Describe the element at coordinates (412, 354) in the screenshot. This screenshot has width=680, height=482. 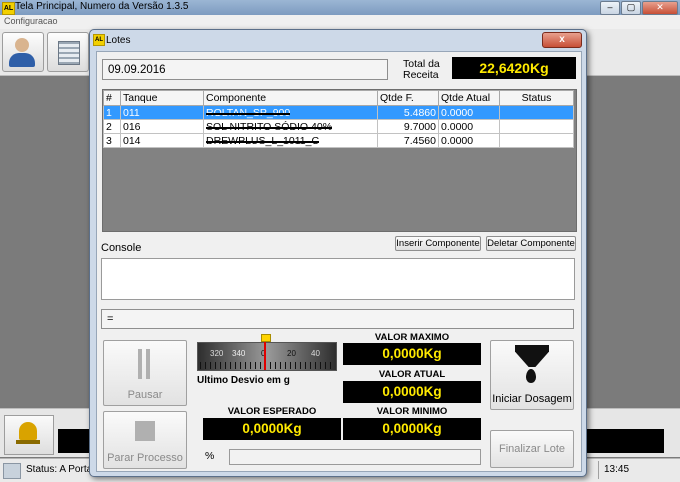
I see `valor-maximo-display: 0,0000Kg` at that location.